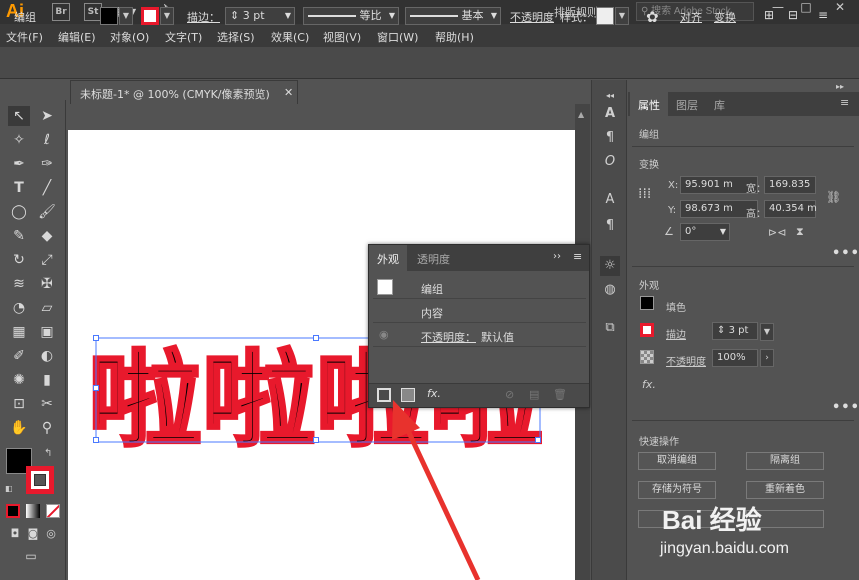  I want to click on paragraph-styles-icon: ¶, so click(610, 226).